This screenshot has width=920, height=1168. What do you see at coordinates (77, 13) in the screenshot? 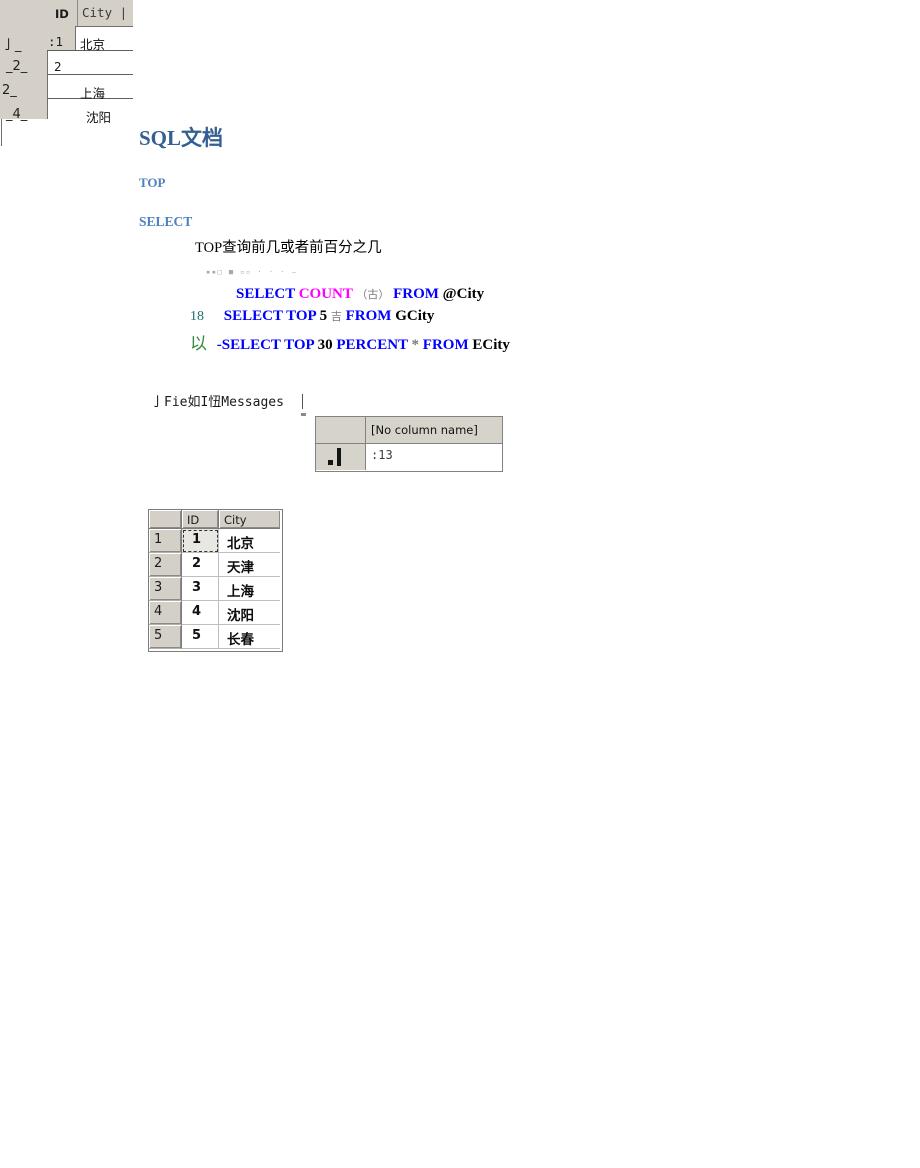
I see `secondary-header-separator` at bounding box center [77, 13].